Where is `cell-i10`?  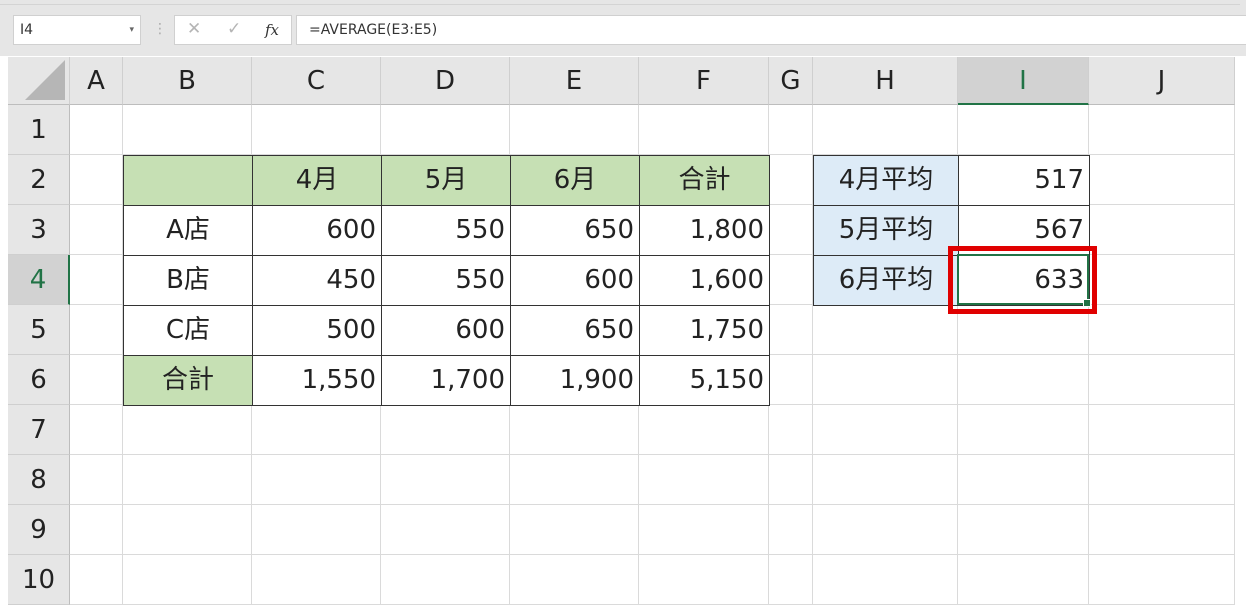
cell-i10 is located at coordinates (1023, 580).